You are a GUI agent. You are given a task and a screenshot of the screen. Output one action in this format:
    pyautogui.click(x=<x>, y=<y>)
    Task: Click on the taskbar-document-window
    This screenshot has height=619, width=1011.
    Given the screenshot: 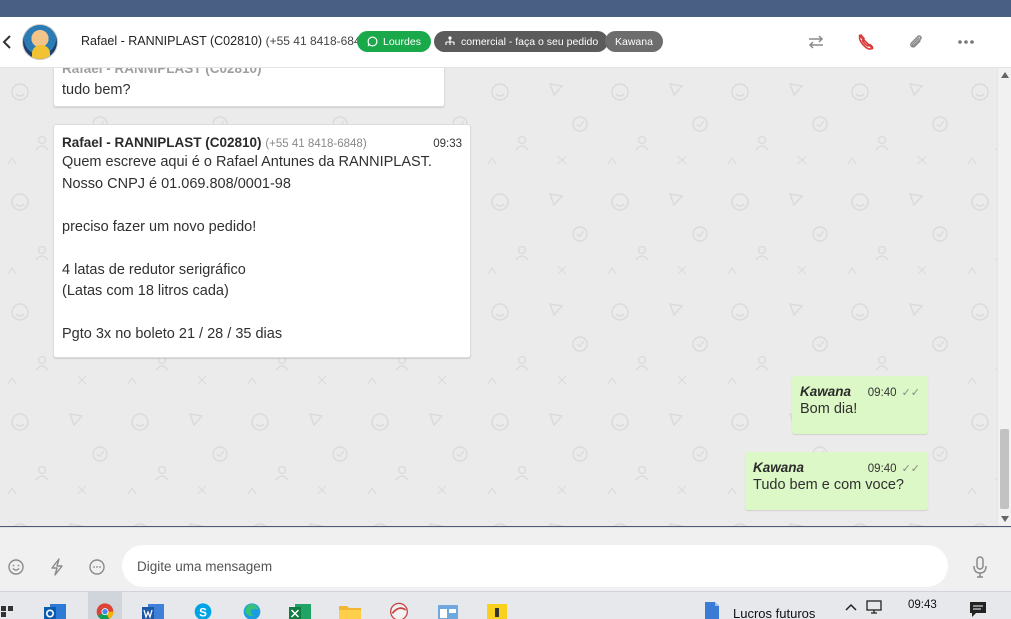 What is the action you would take?
    pyautogui.click(x=713, y=609)
    